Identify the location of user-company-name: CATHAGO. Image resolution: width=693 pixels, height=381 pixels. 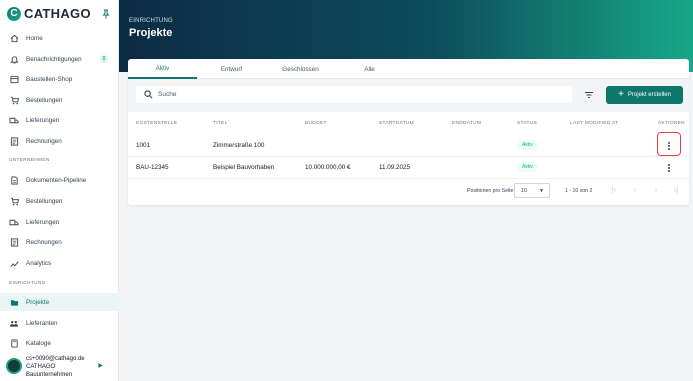
(41, 367).